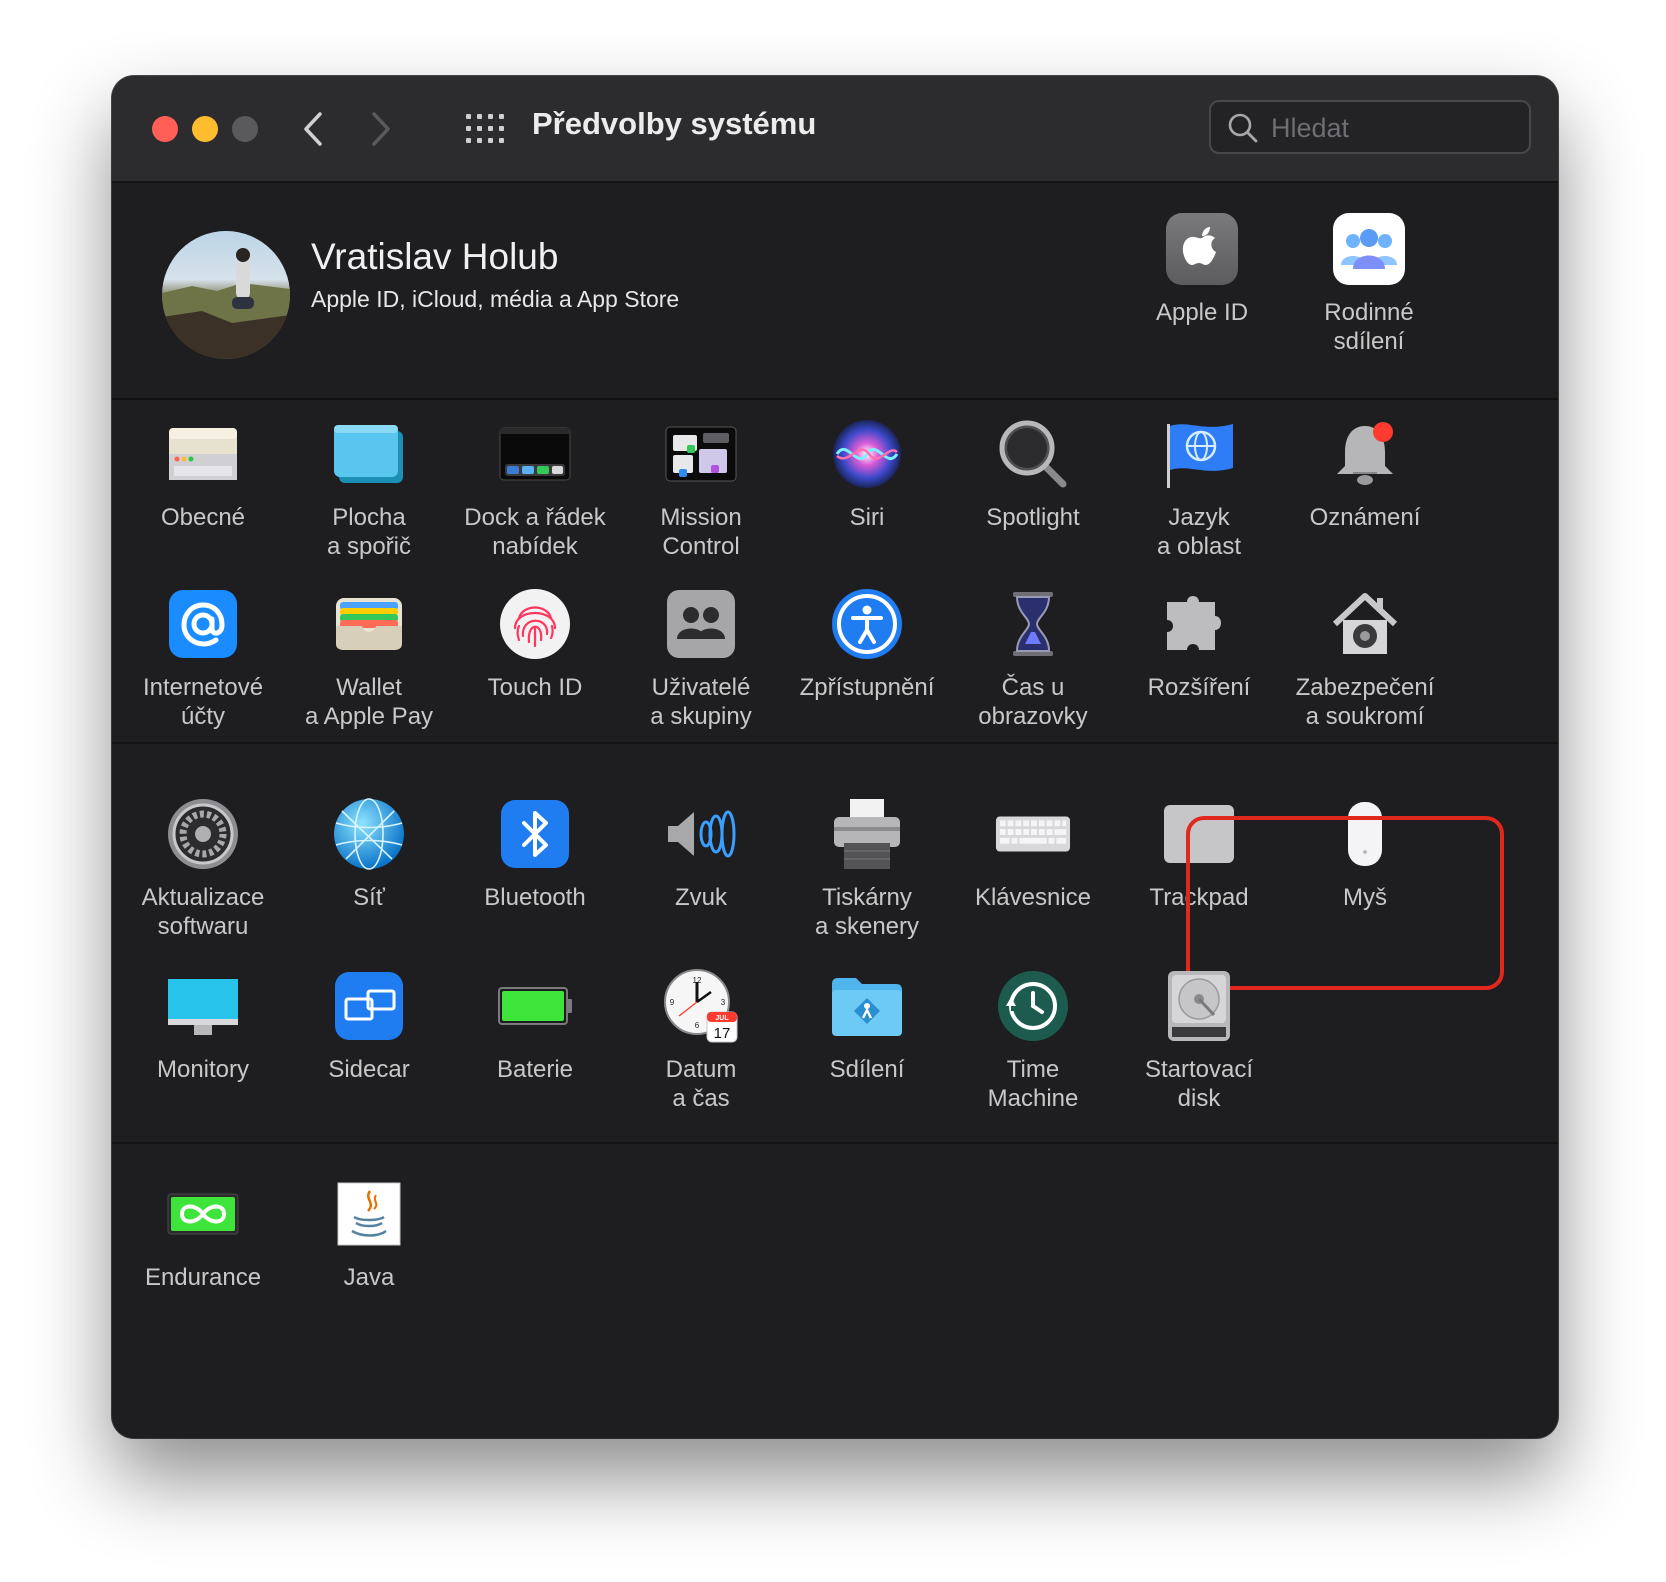  I want to click on pref-displays: Monitory, so click(203, 1026).